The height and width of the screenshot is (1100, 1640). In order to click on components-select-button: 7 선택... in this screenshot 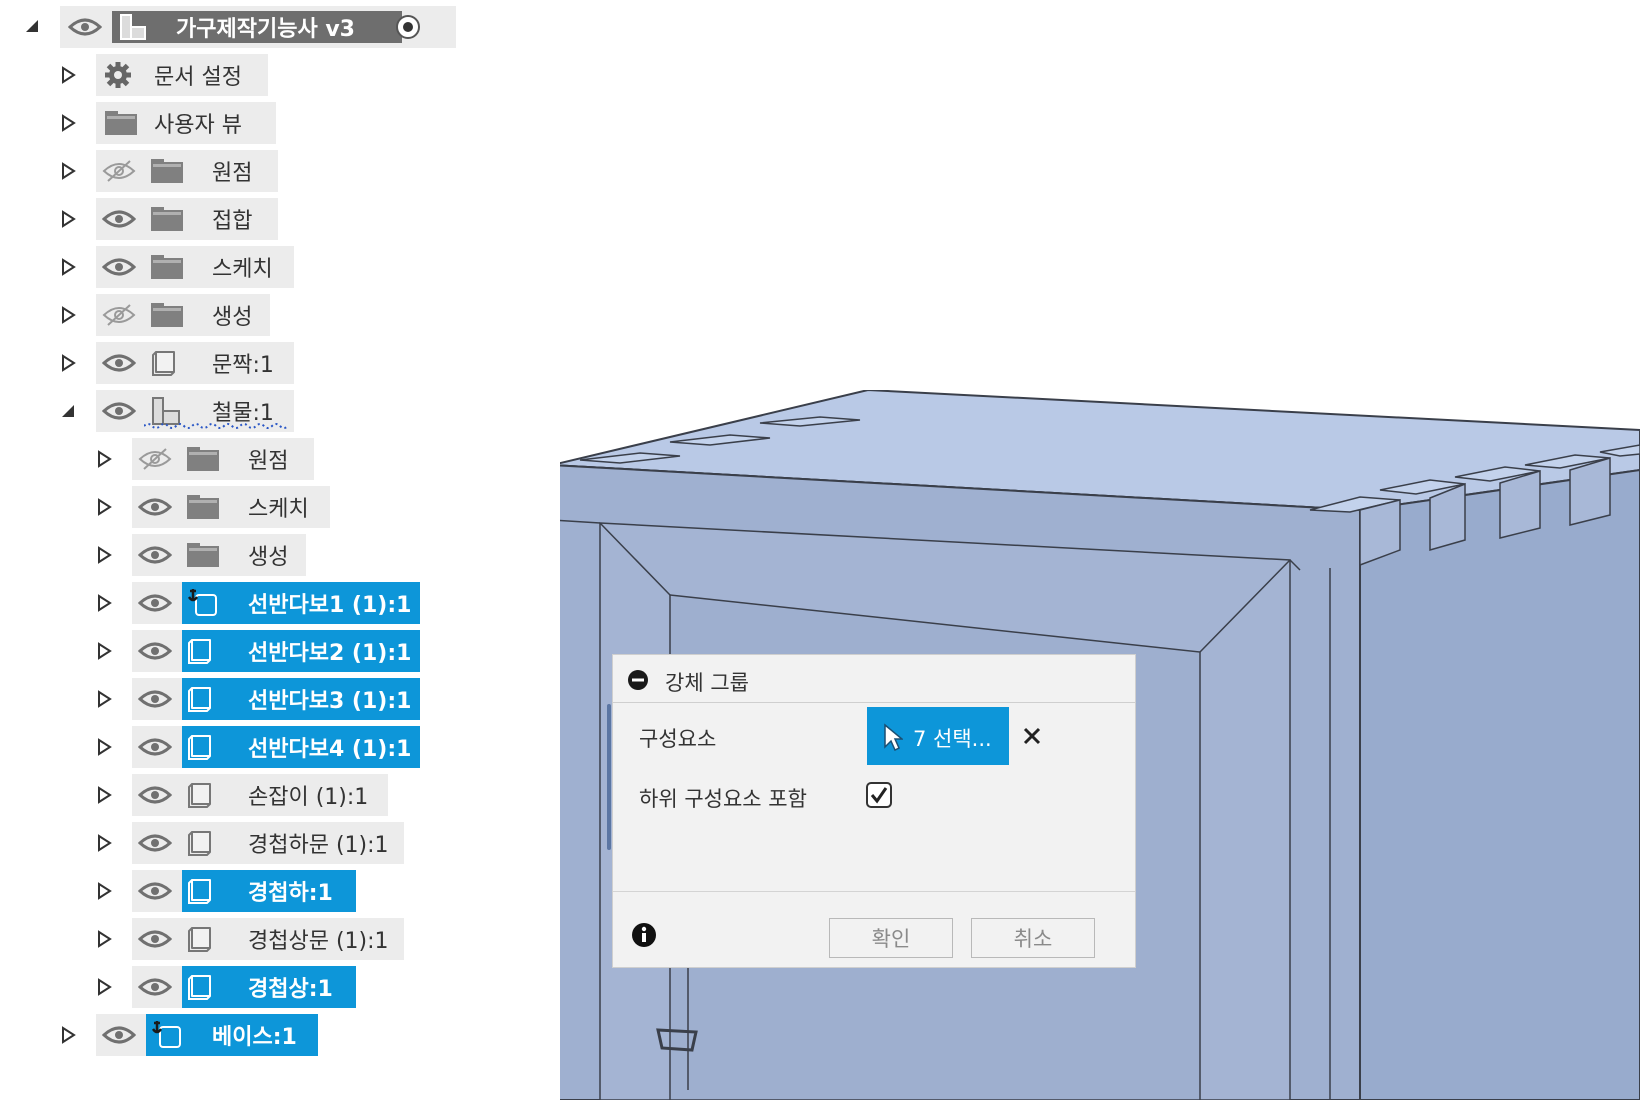, I will do `click(938, 736)`.